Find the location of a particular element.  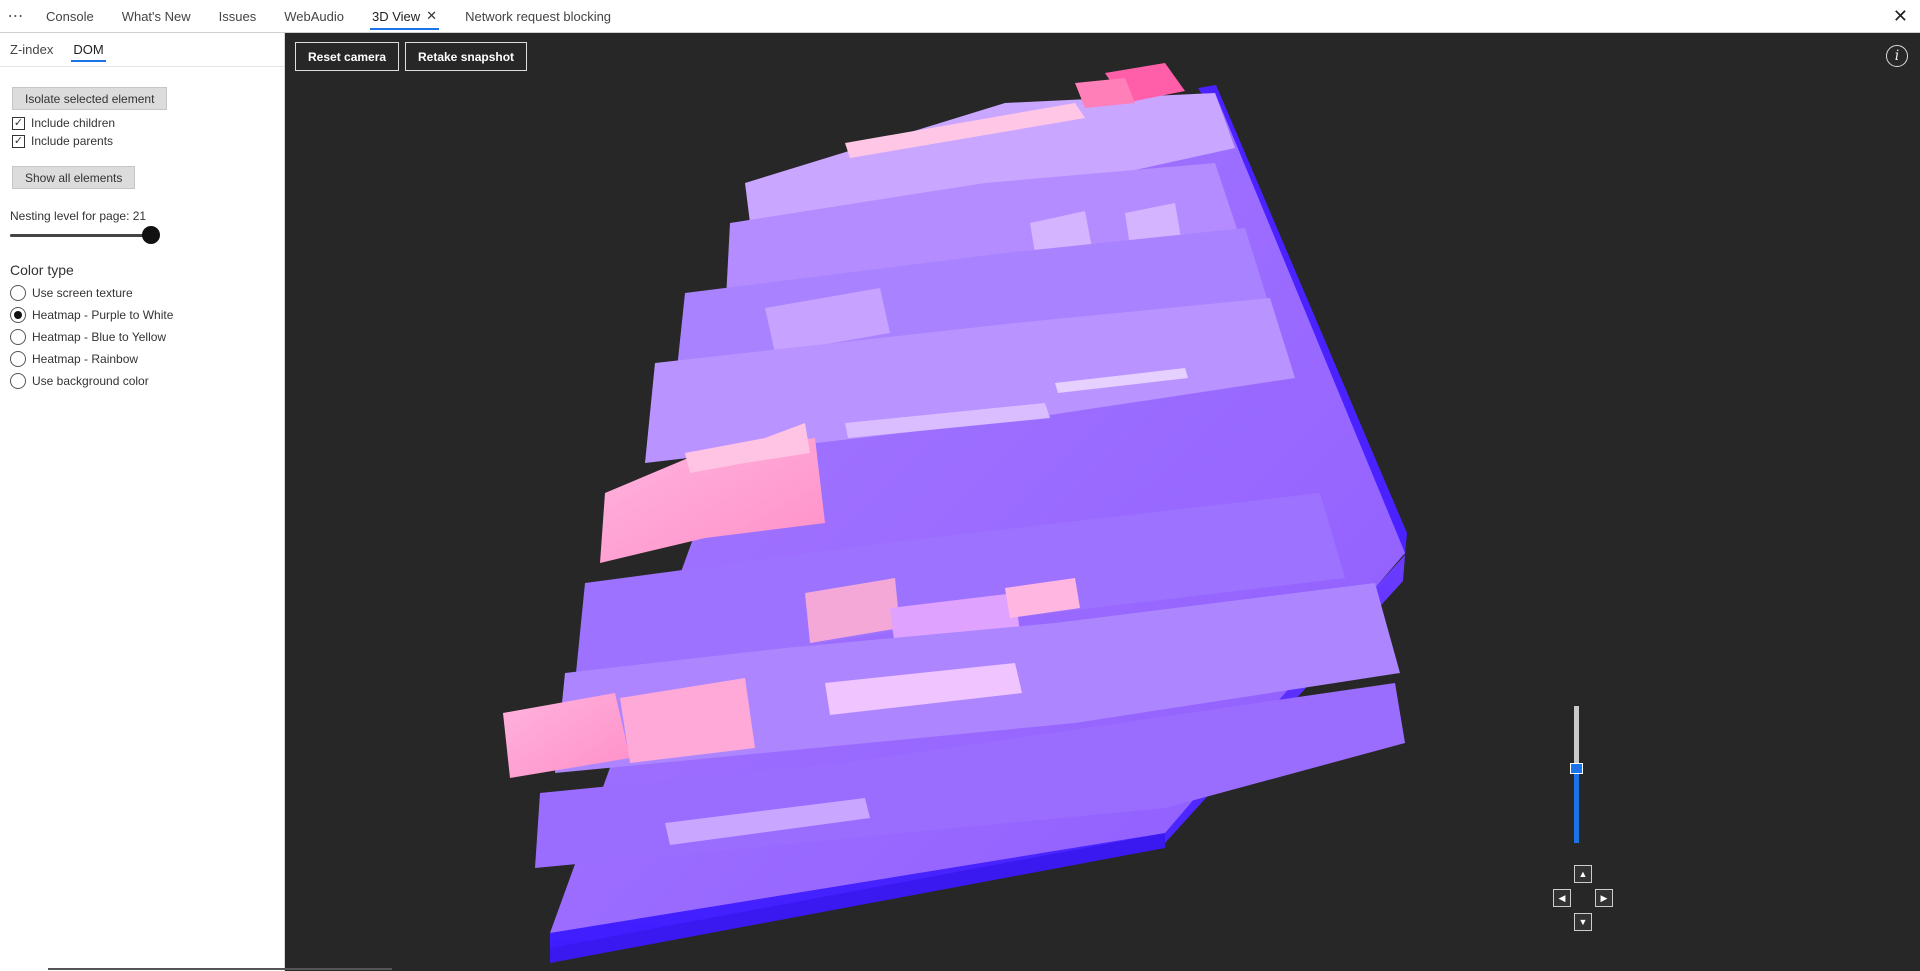

close-tab-icon: ✕ is located at coordinates (431, 16).